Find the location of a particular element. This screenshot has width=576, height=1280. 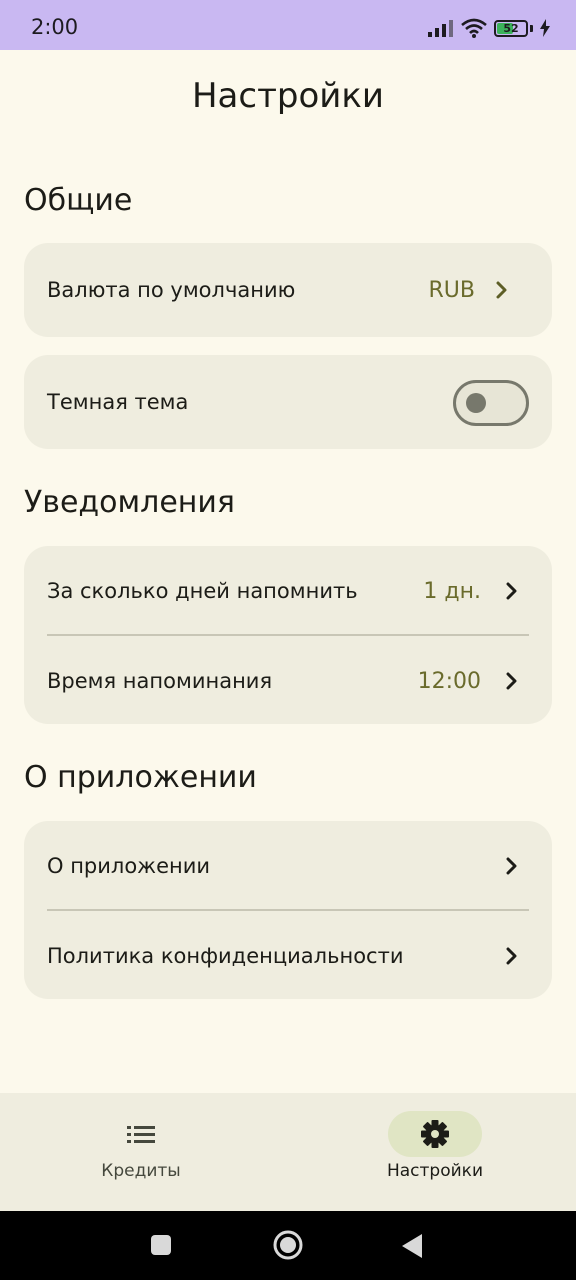

battery-level: 52 is located at coordinates (511, 28).